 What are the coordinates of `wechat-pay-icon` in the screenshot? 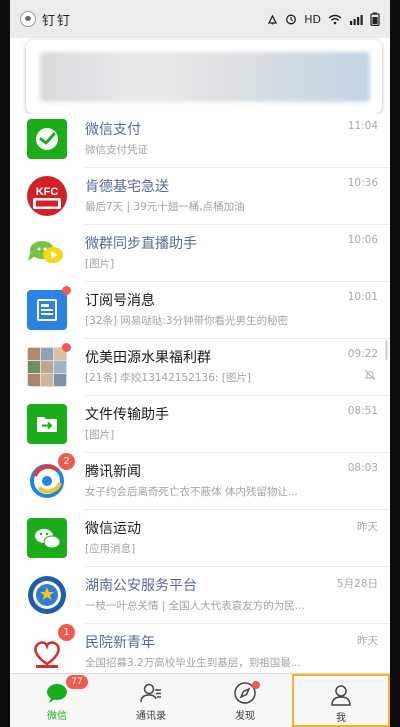 It's located at (47, 139).